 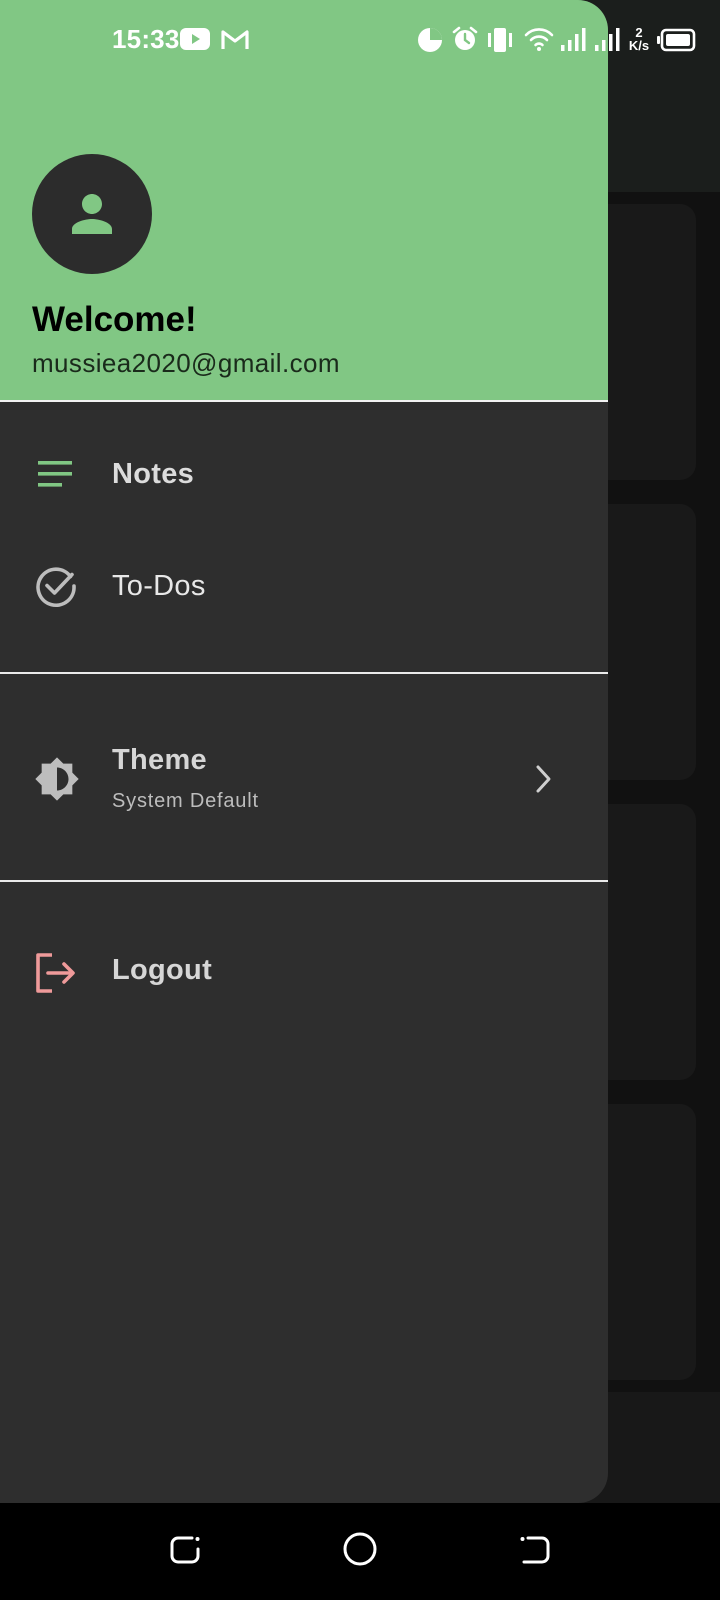 What do you see at coordinates (360, 40) in the screenshot?
I see `status-bar: 15:33 2 K/s` at bounding box center [360, 40].